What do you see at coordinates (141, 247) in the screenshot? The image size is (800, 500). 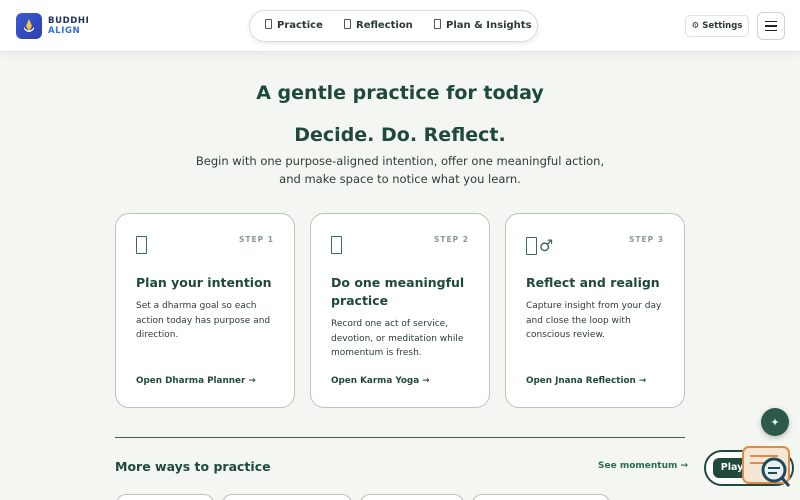 I see `planner-icon` at bounding box center [141, 247].